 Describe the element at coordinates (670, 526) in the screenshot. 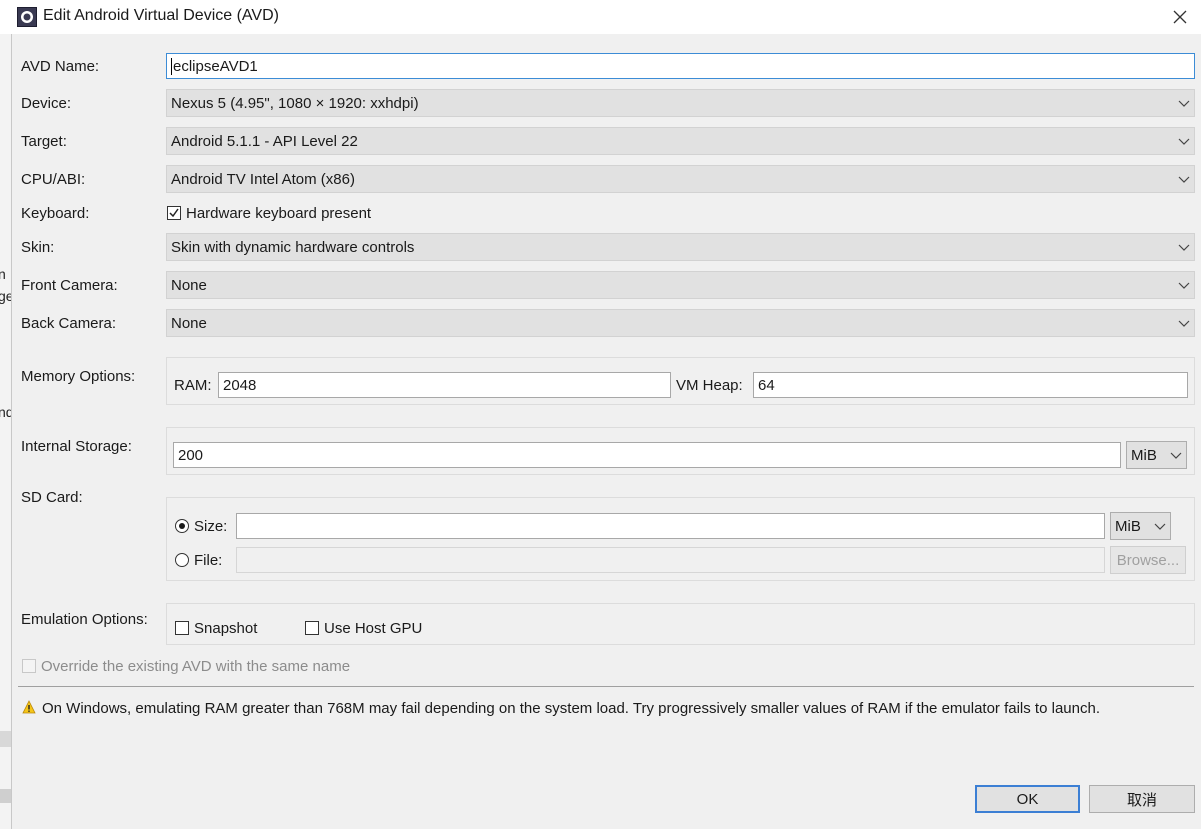

I see `sd-size-input` at that location.